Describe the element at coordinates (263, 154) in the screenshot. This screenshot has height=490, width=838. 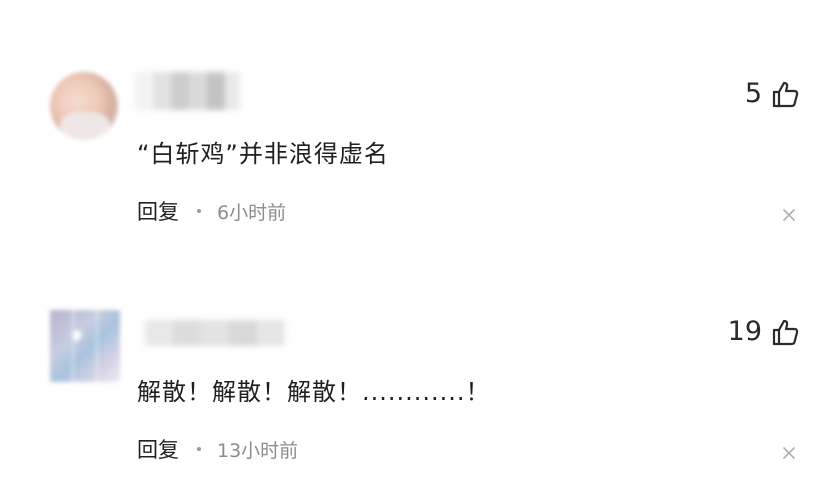
I see `comment-text: “白斩鸡”并非浪得虚名` at that location.